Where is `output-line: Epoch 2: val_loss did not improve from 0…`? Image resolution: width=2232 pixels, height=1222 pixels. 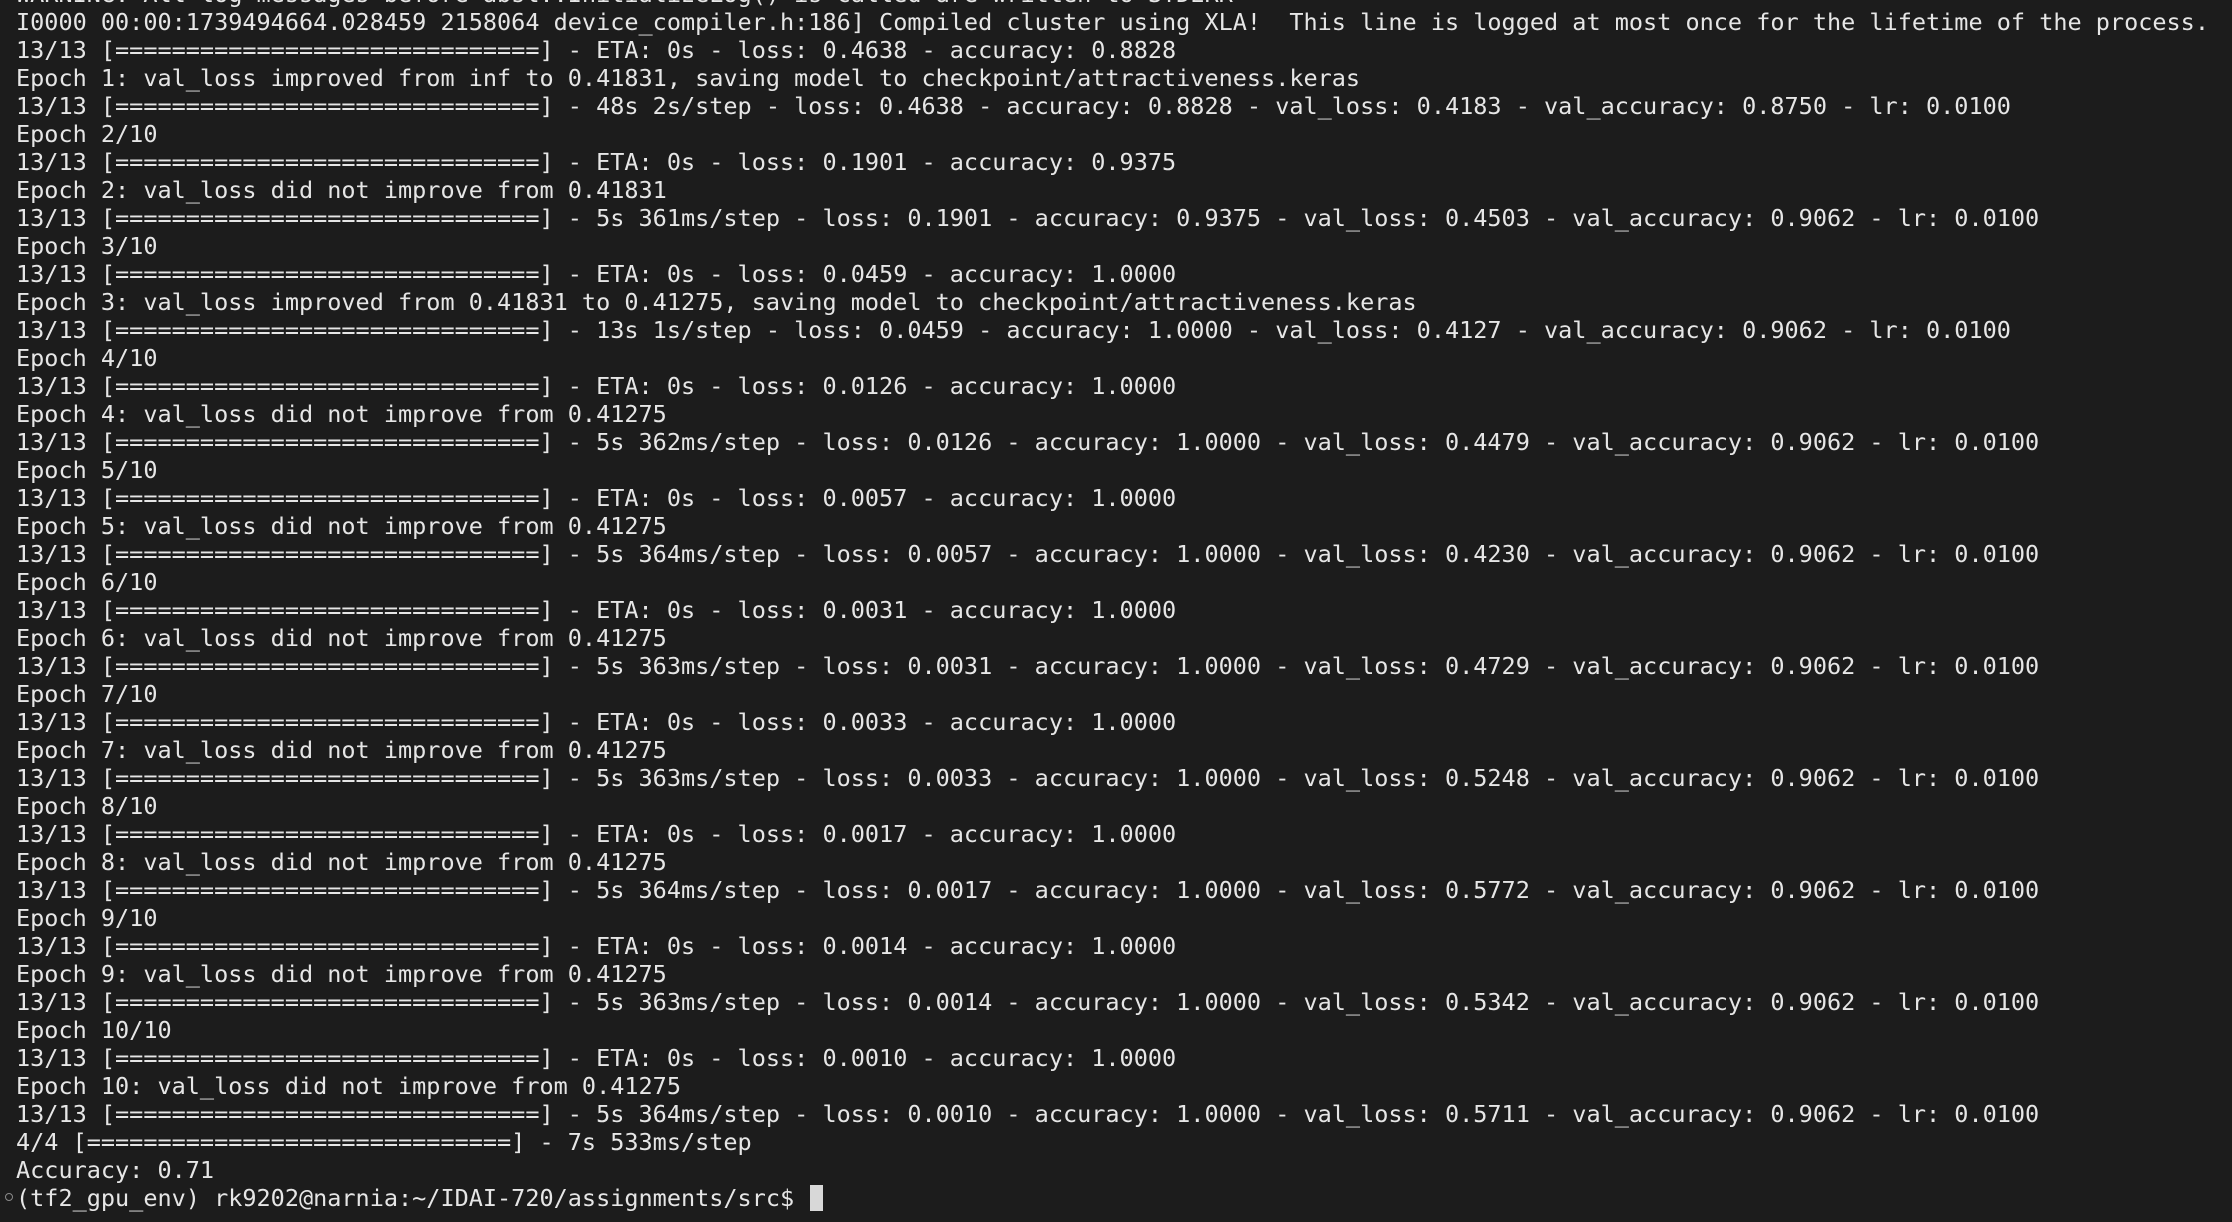 output-line: Epoch 2: val_loss did not improve from 0… is located at coordinates (341, 190).